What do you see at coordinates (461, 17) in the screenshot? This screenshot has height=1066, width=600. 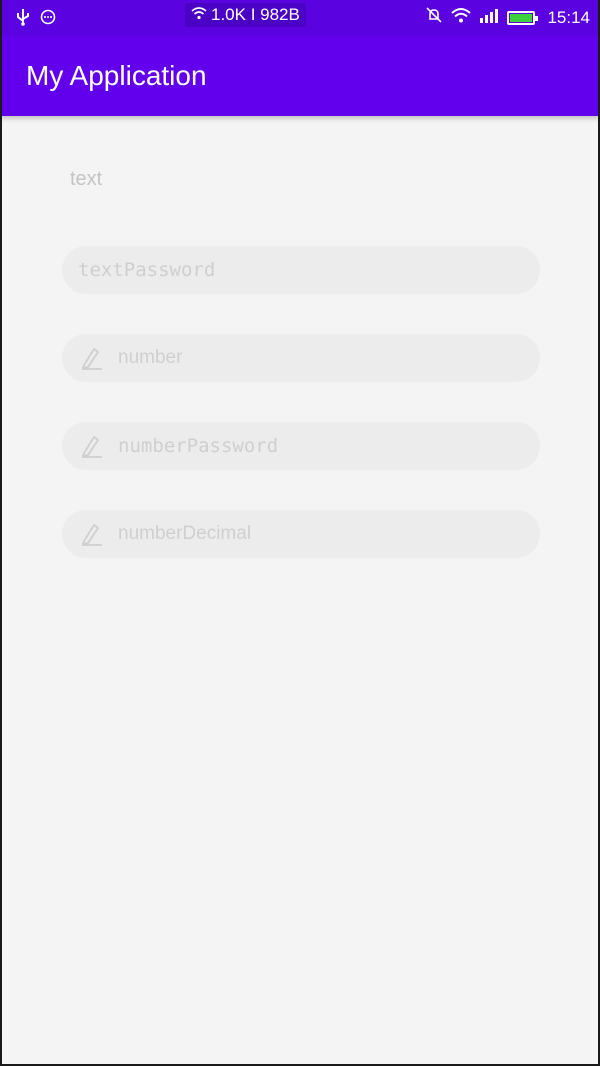 I see `wifi-status-icon` at bounding box center [461, 17].